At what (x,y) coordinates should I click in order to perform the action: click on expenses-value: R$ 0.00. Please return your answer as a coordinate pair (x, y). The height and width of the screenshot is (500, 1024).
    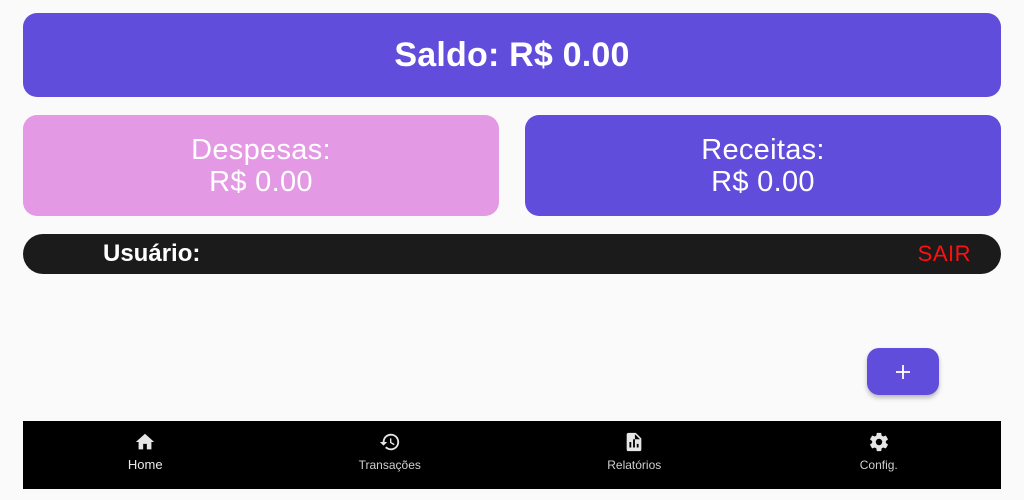
    Looking at the image, I should click on (261, 181).